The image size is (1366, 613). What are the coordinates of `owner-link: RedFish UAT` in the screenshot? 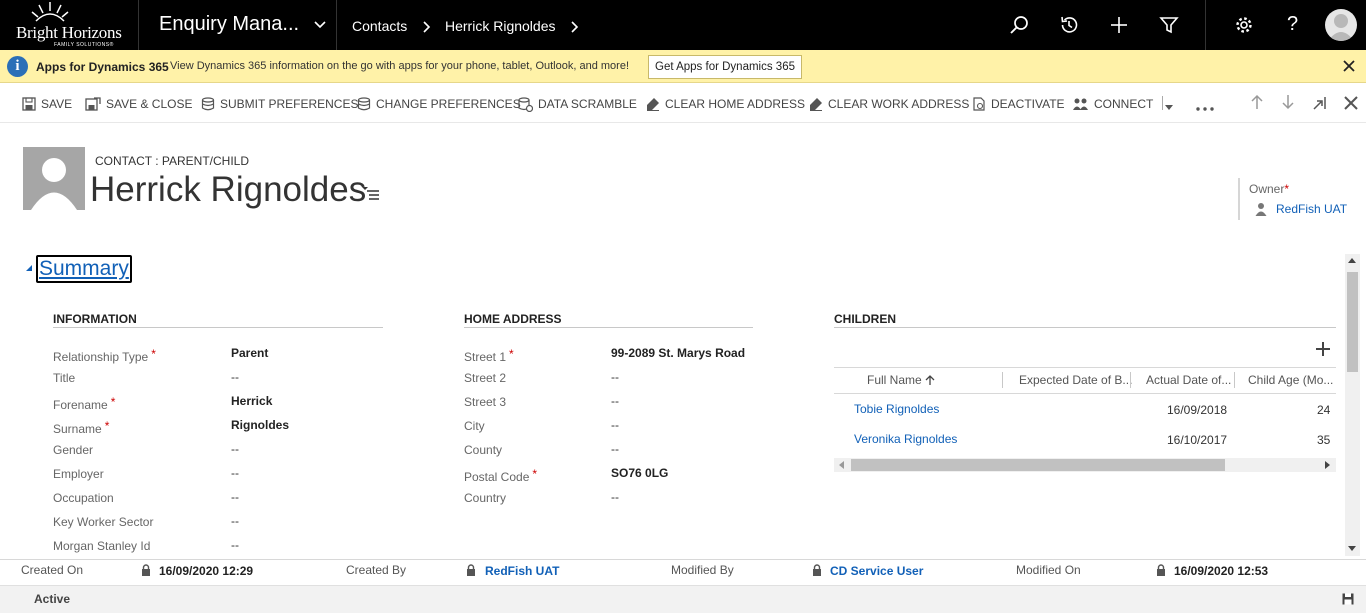 It's located at (1311, 209).